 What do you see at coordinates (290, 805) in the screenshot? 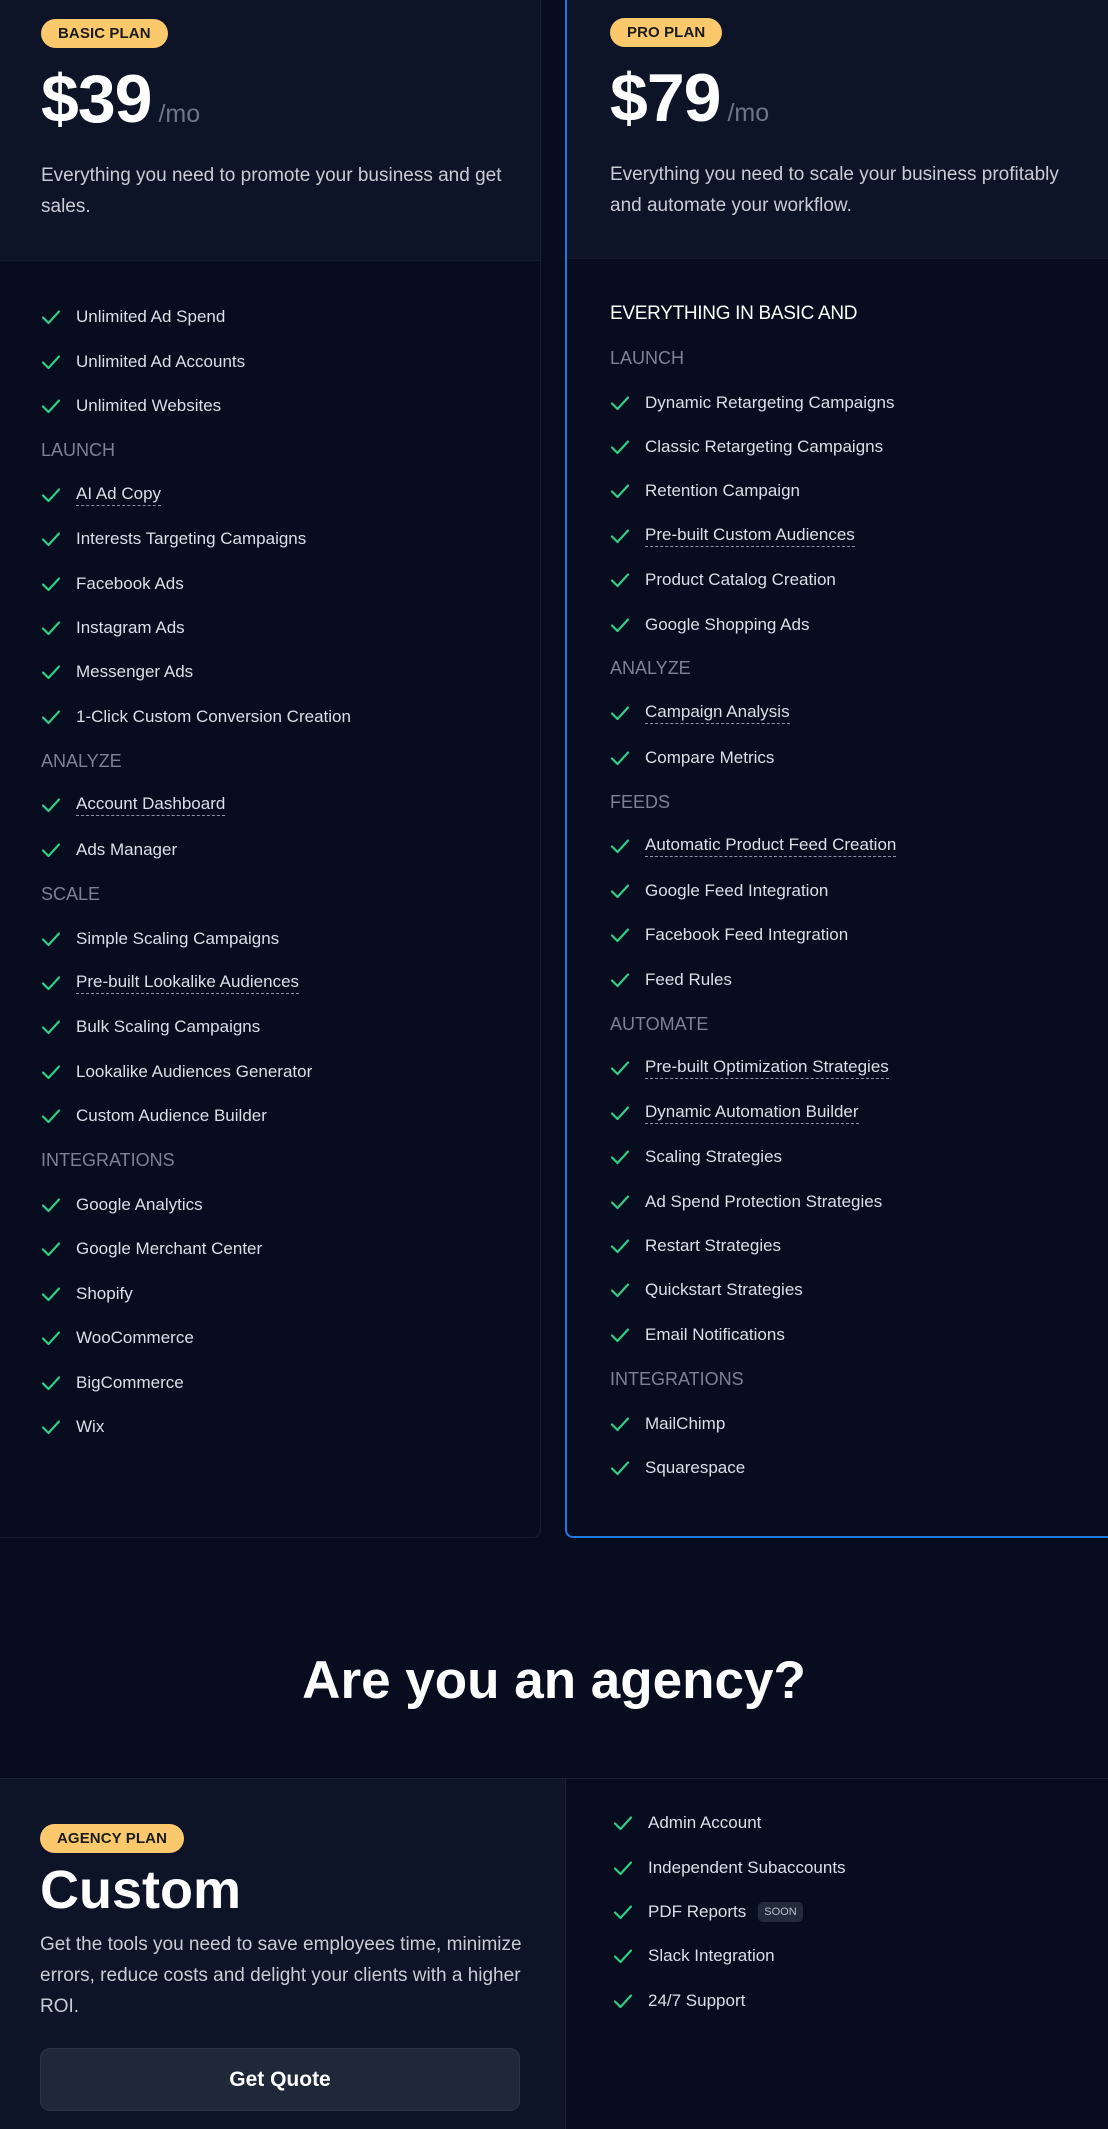
I see `feature-item: Account Dashboard` at bounding box center [290, 805].